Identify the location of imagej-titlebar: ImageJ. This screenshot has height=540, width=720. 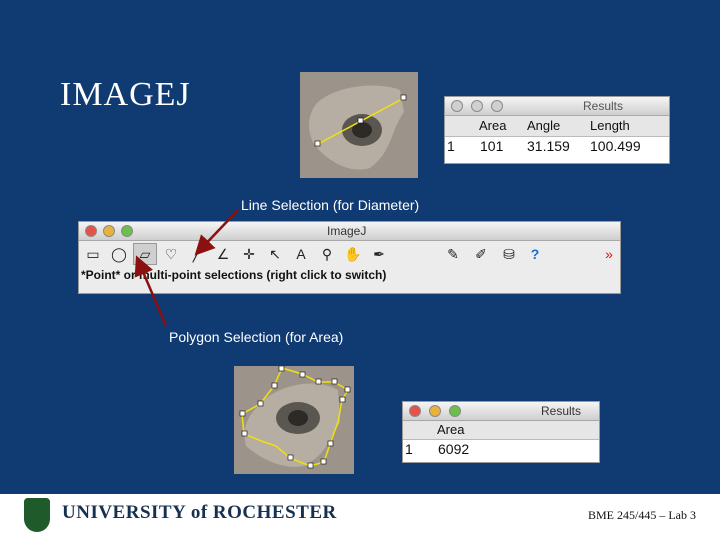
(349, 231).